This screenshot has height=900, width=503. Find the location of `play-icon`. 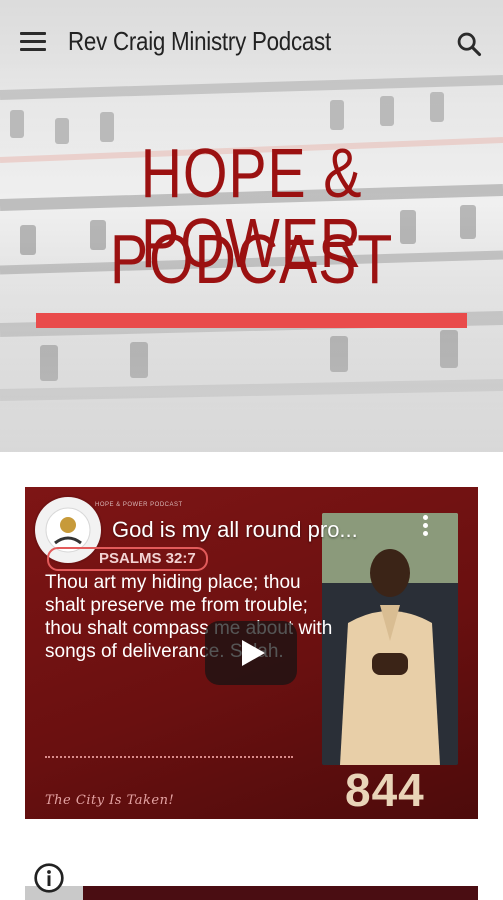

play-icon is located at coordinates (253, 653).